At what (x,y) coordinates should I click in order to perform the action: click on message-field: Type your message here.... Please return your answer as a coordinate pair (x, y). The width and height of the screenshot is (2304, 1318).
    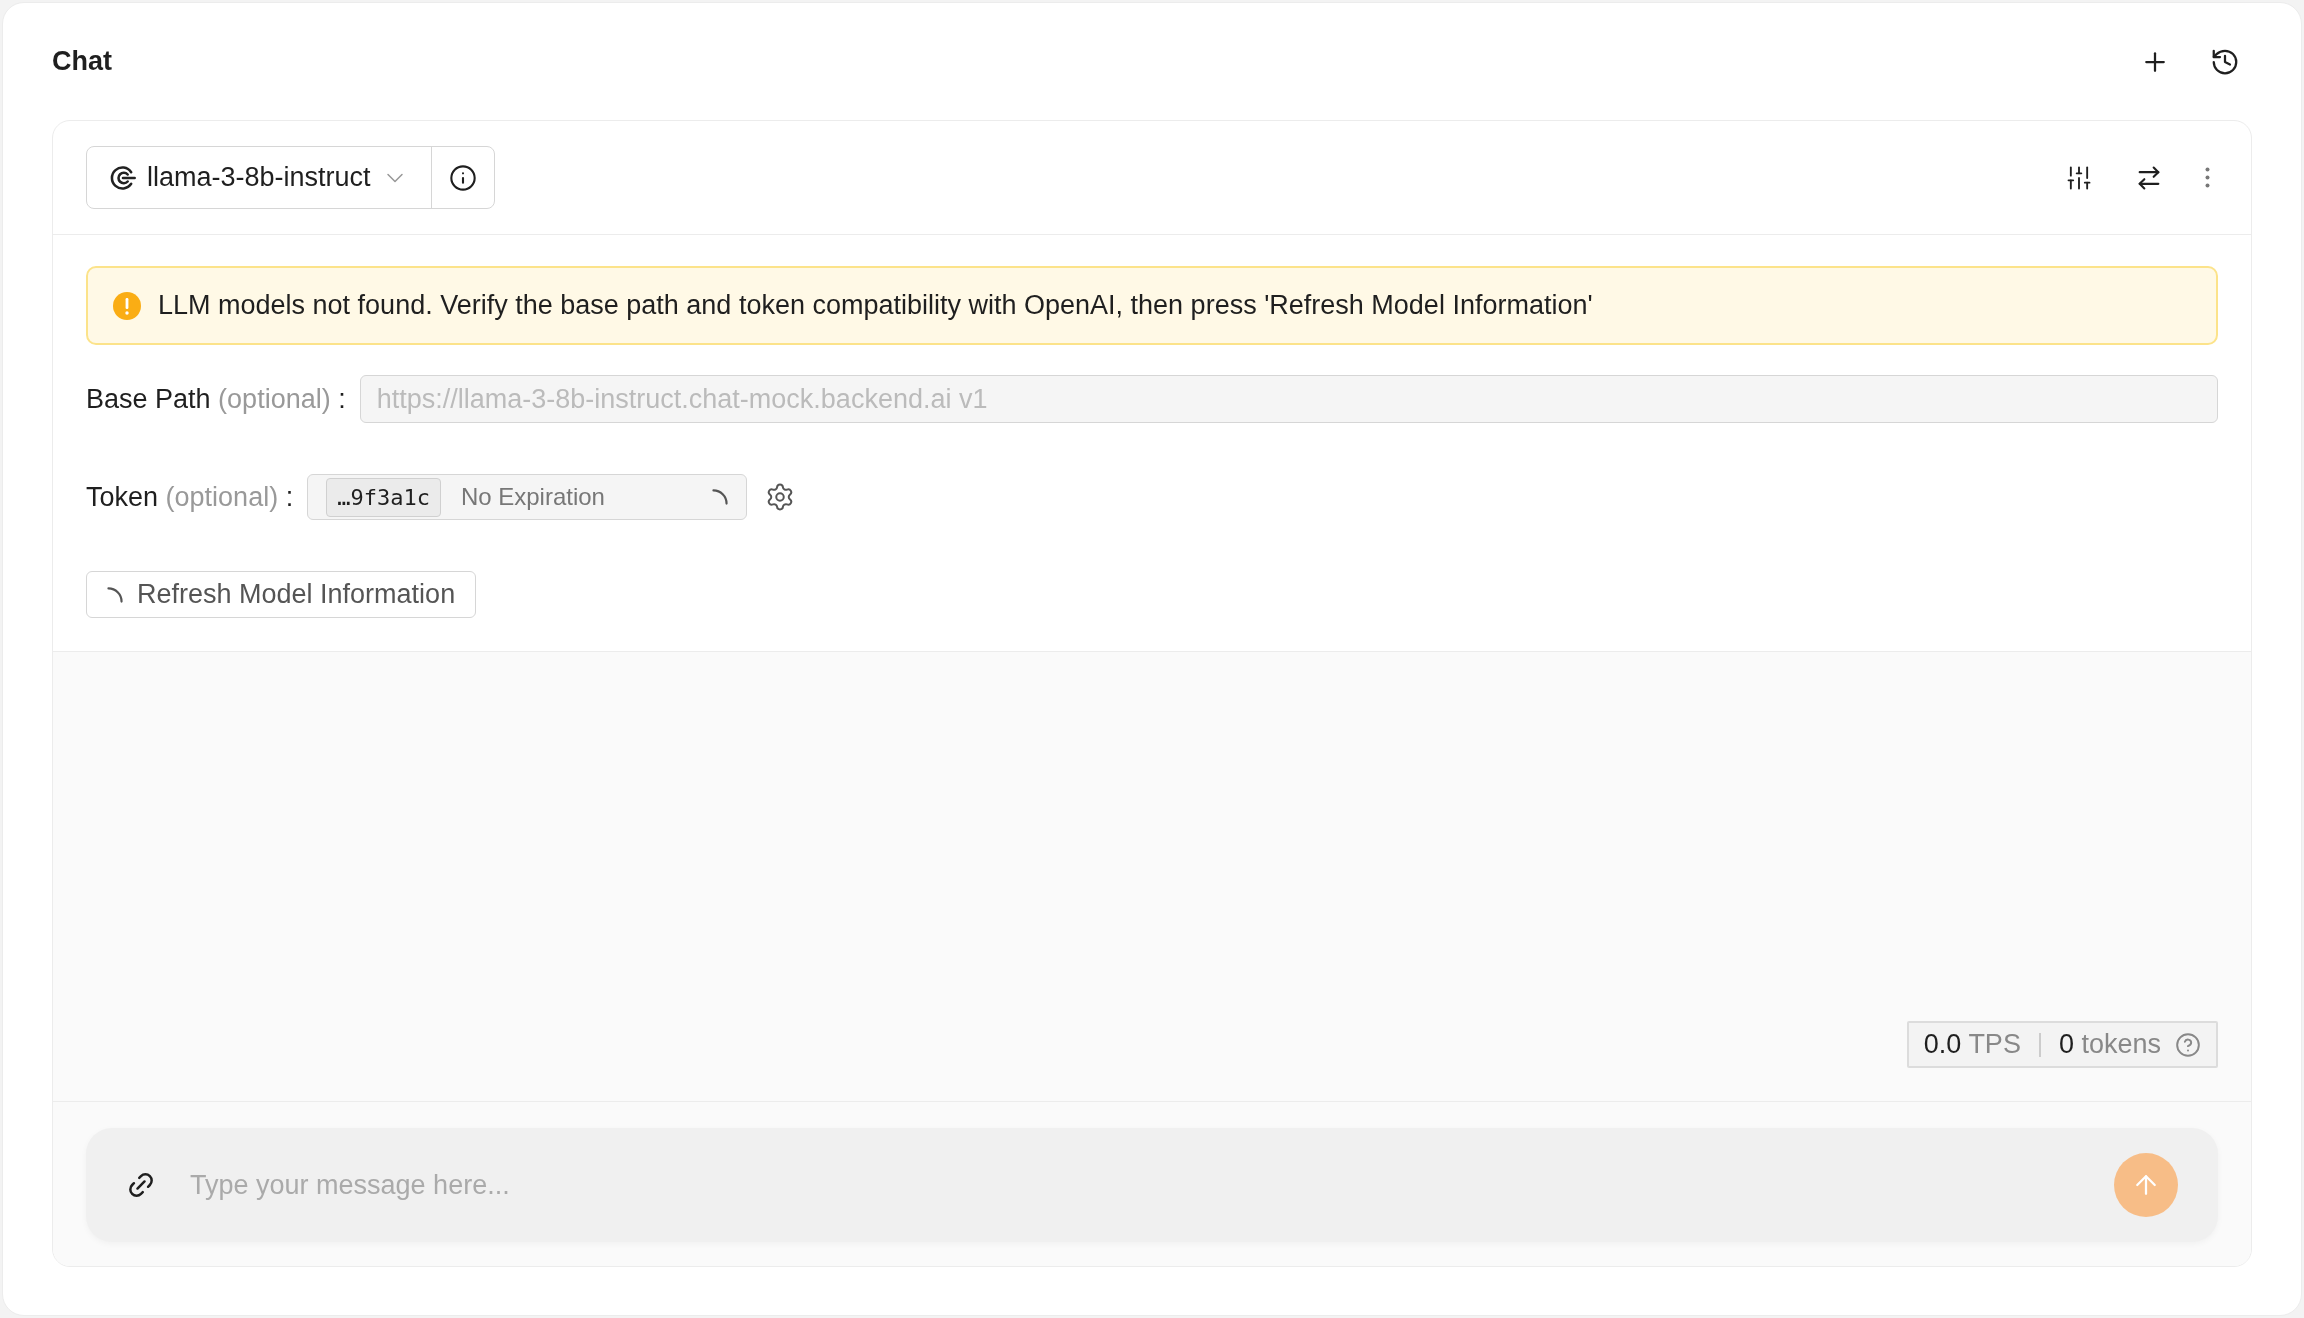
    Looking at the image, I should click on (1152, 1185).